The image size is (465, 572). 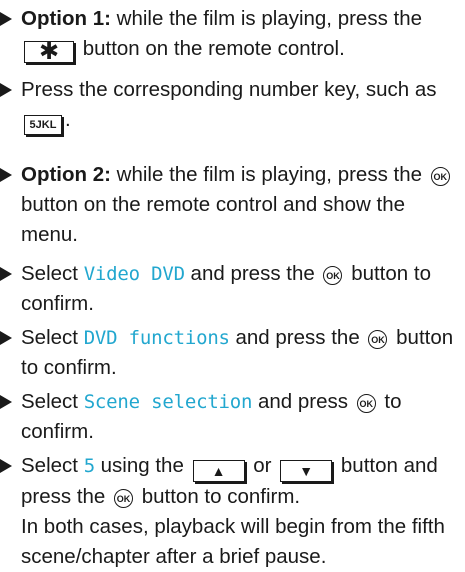 What do you see at coordinates (134, 274) in the screenshot?
I see `display-text-video-dvd: Video DVD` at bounding box center [134, 274].